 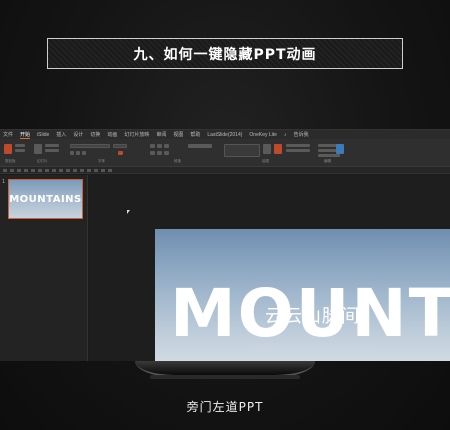 I want to click on bold-icon, so click(x=72, y=153).